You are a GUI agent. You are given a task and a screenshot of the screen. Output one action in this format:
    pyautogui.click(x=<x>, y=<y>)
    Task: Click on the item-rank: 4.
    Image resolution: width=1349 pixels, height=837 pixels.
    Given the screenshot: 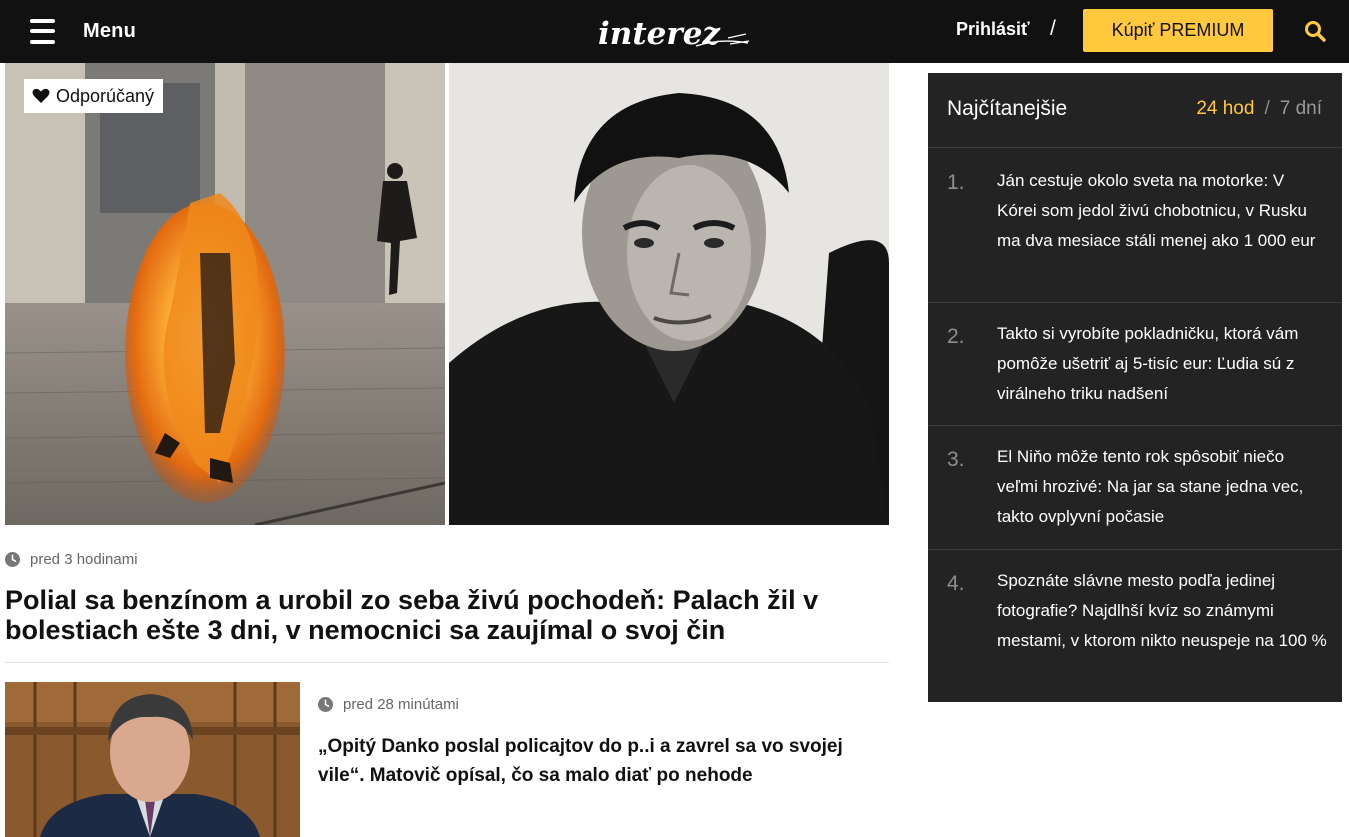 What is the action you would take?
    pyautogui.click(x=956, y=583)
    